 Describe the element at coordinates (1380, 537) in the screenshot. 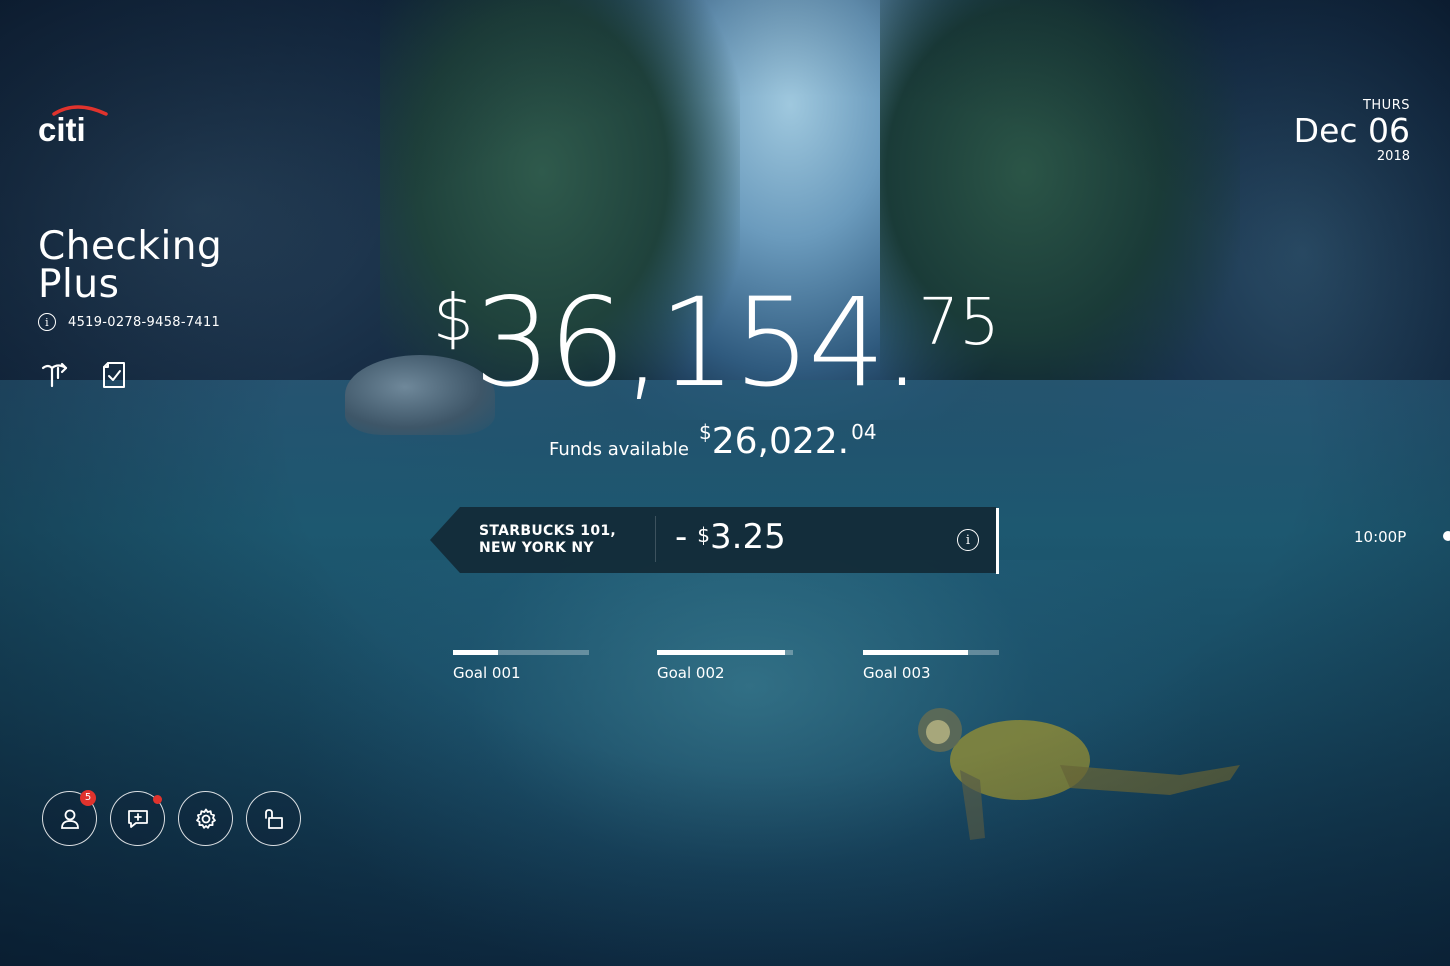

I see `timeline-time: 10:00P` at that location.